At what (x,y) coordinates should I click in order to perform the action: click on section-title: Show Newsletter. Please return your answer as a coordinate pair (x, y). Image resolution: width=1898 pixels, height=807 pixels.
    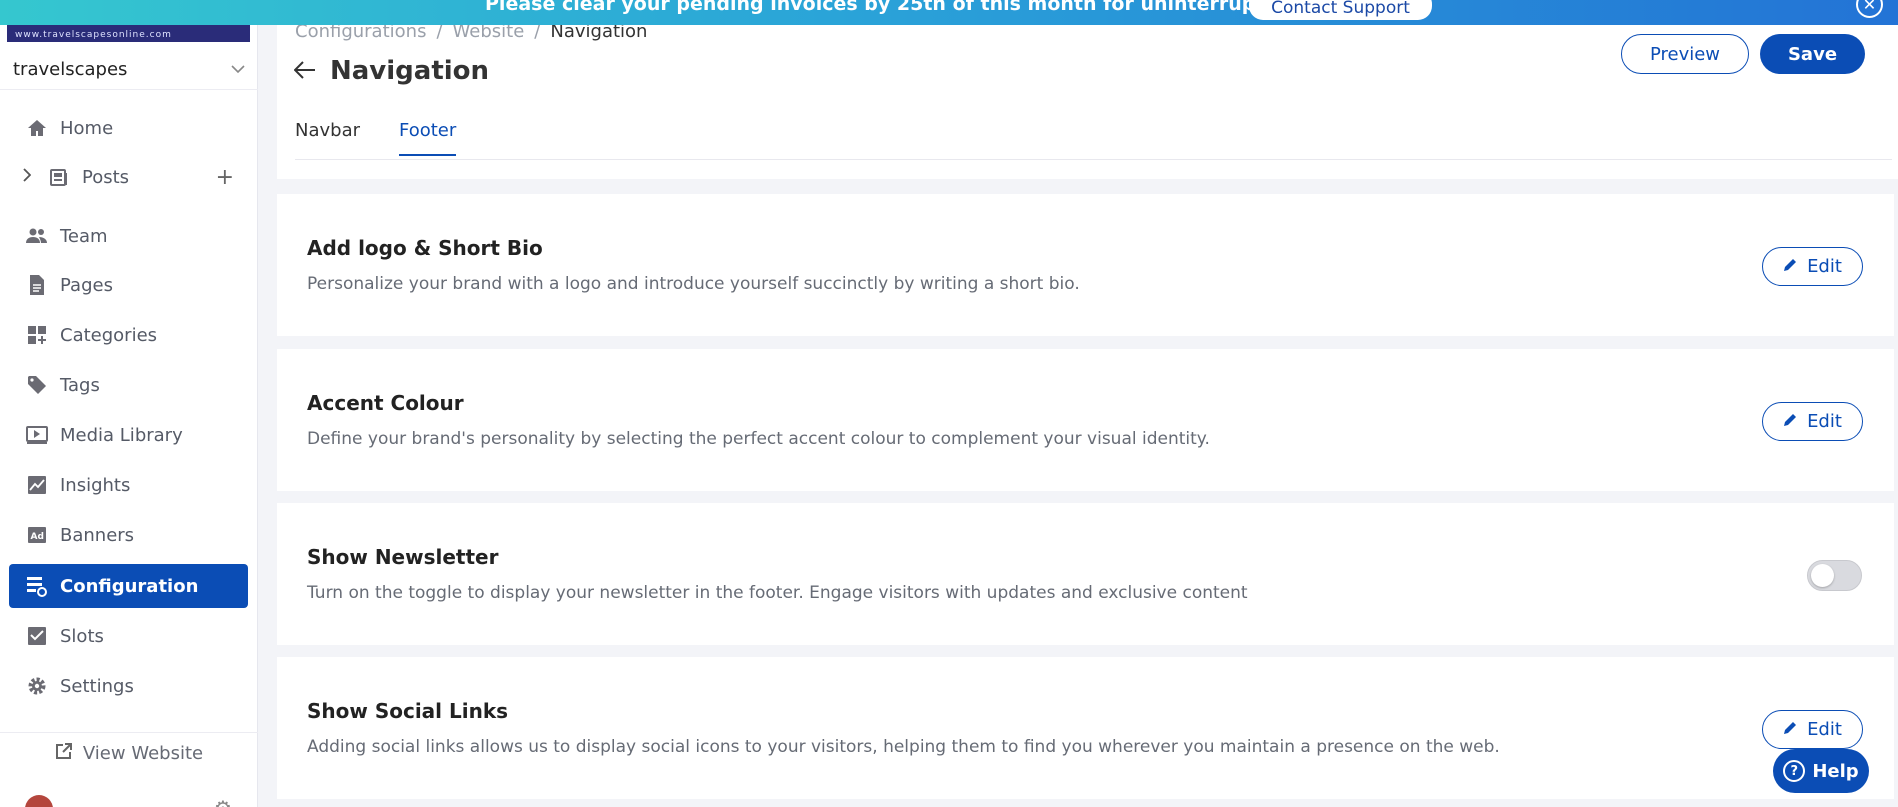
    Looking at the image, I should click on (403, 557).